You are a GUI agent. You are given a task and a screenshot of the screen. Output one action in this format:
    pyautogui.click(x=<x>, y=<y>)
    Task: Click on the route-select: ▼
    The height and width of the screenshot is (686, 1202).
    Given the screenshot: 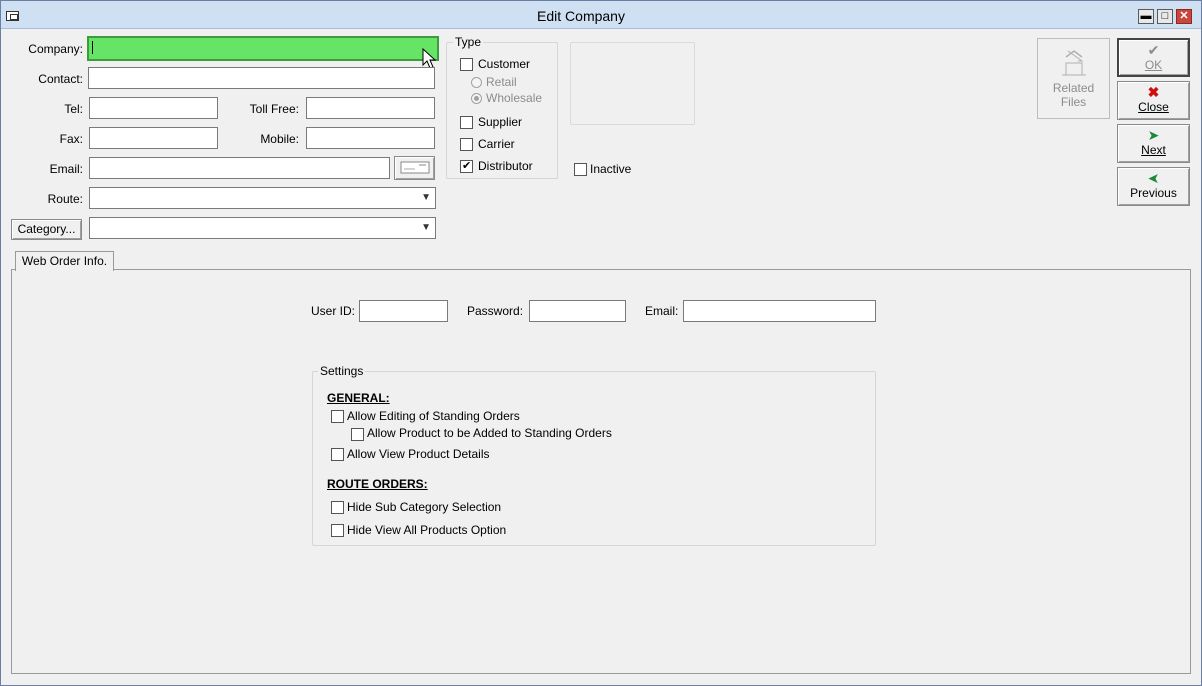 What is the action you would take?
    pyautogui.click(x=262, y=198)
    